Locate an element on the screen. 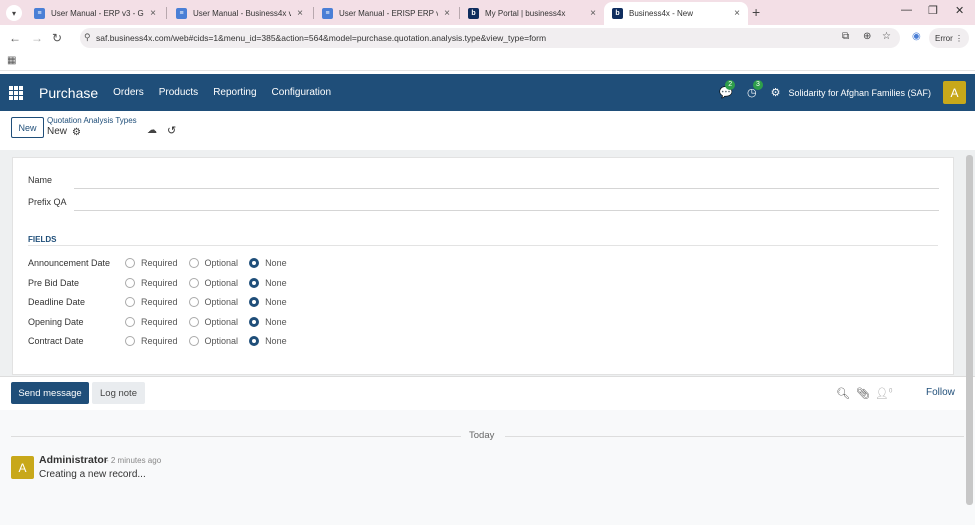  back-icon: ← is located at coordinates (15, 38).